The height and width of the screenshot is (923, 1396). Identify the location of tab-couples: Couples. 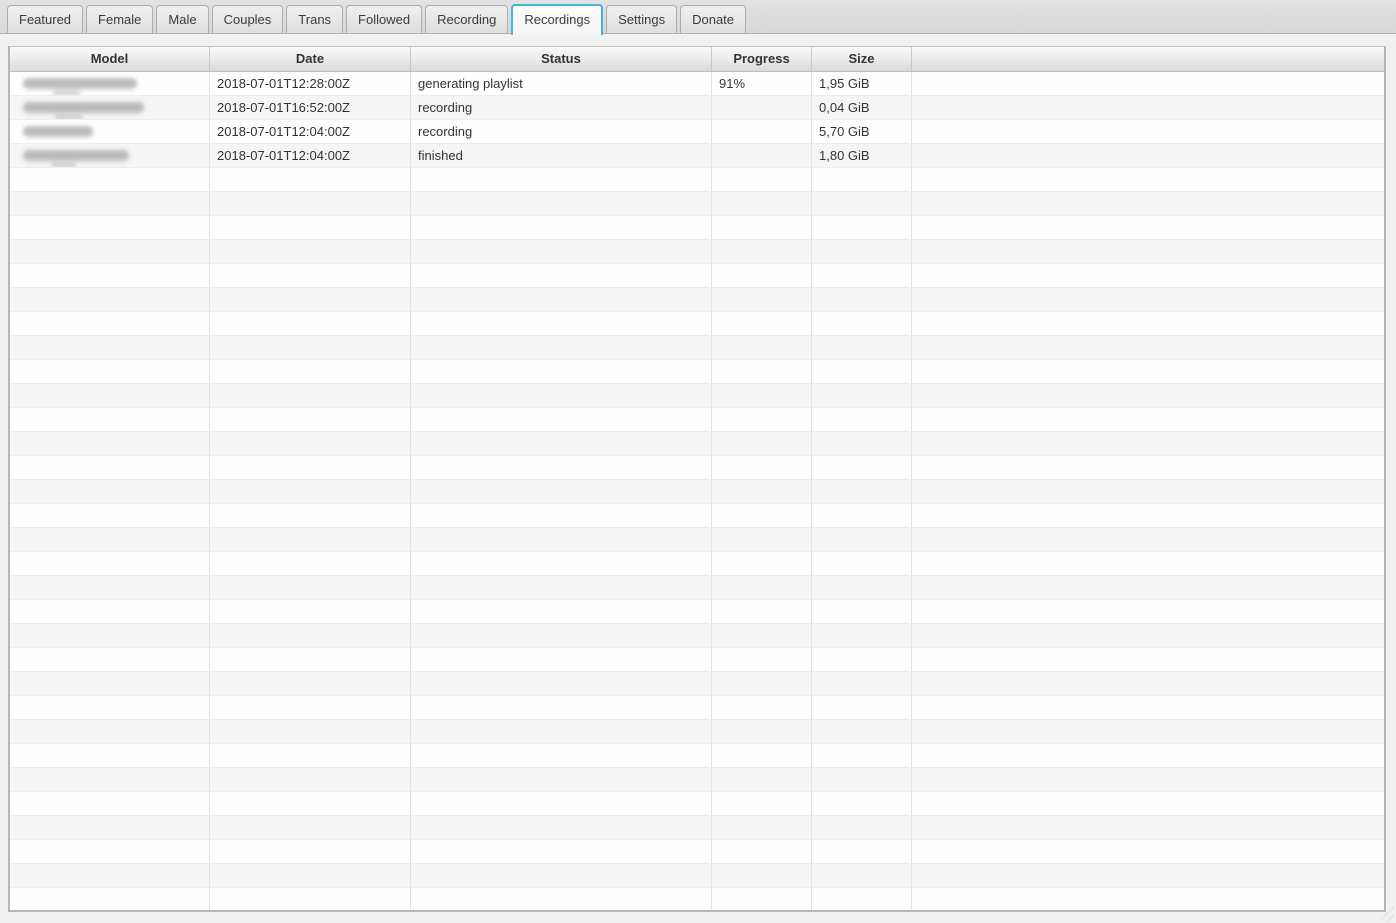
(247, 19).